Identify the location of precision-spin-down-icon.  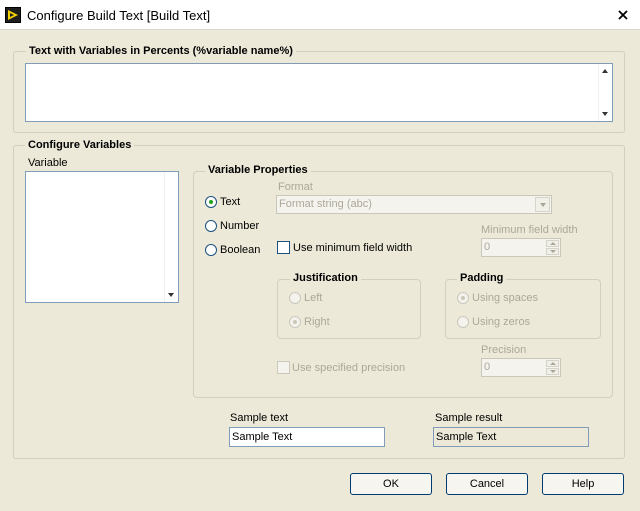
(552, 371).